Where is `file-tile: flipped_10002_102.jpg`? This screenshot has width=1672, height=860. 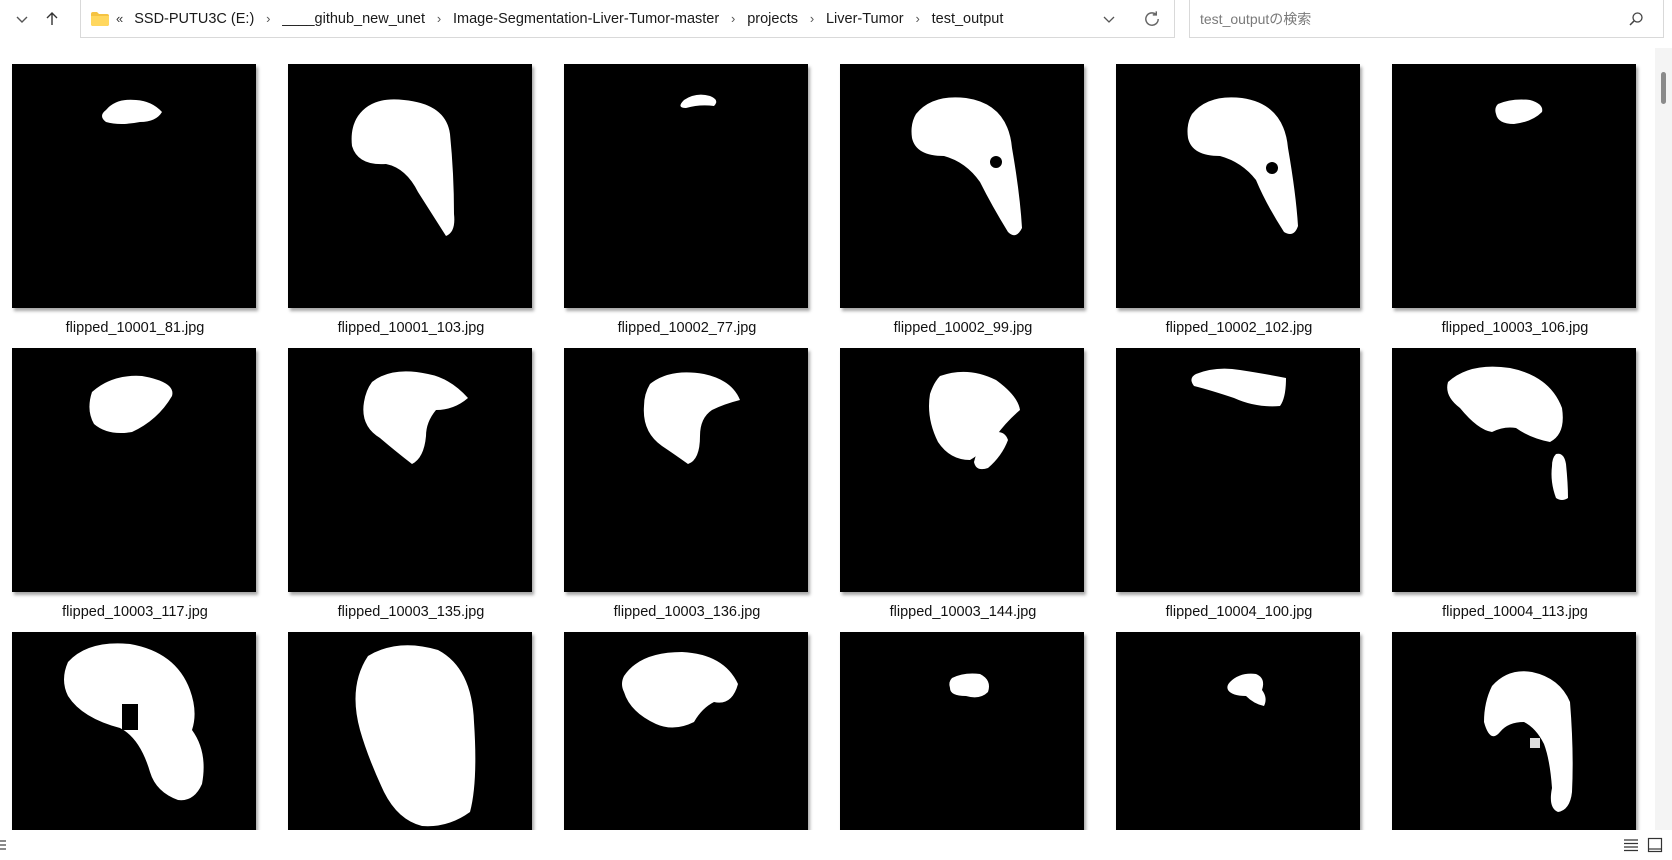
file-tile: flipped_10002_102.jpg is located at coordinates (1234, 192).